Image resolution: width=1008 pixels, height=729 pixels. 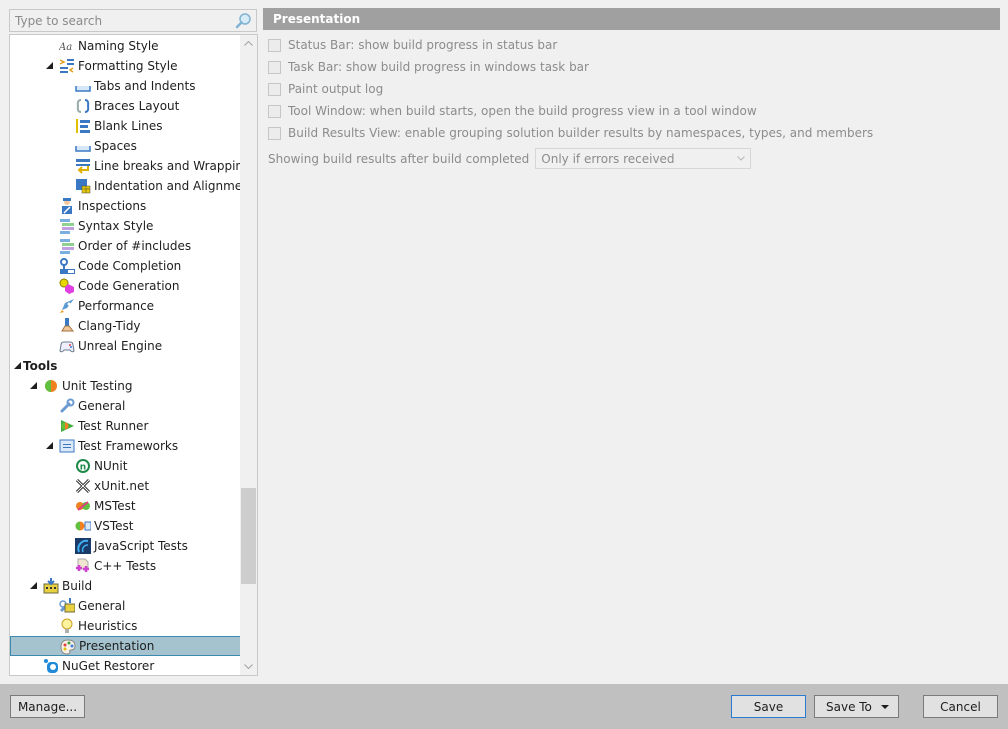 I want to click on tree-item: Presentation, so click(x=125, y=646).